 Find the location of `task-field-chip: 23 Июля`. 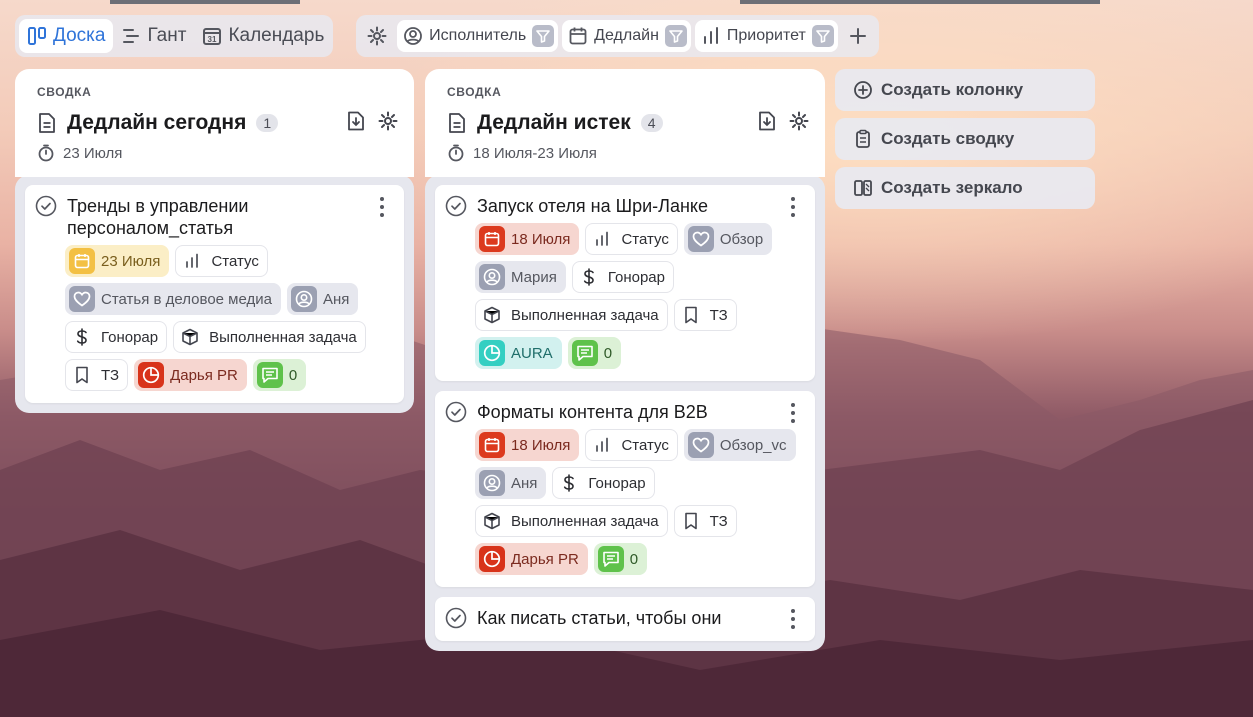

task-field-chip: 23 Июля is located at coordinates (117, 261).